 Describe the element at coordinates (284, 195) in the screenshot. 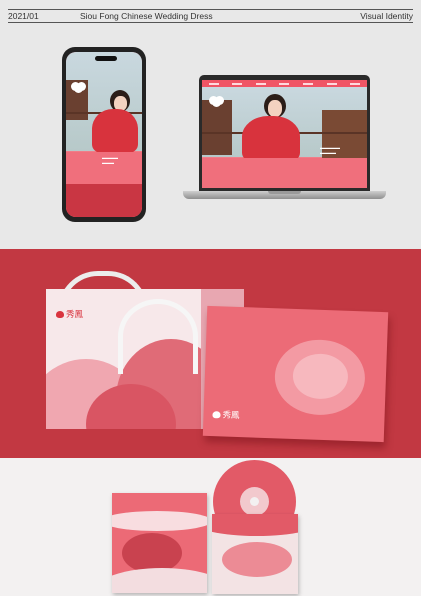

I see `laptop-base` at that location.